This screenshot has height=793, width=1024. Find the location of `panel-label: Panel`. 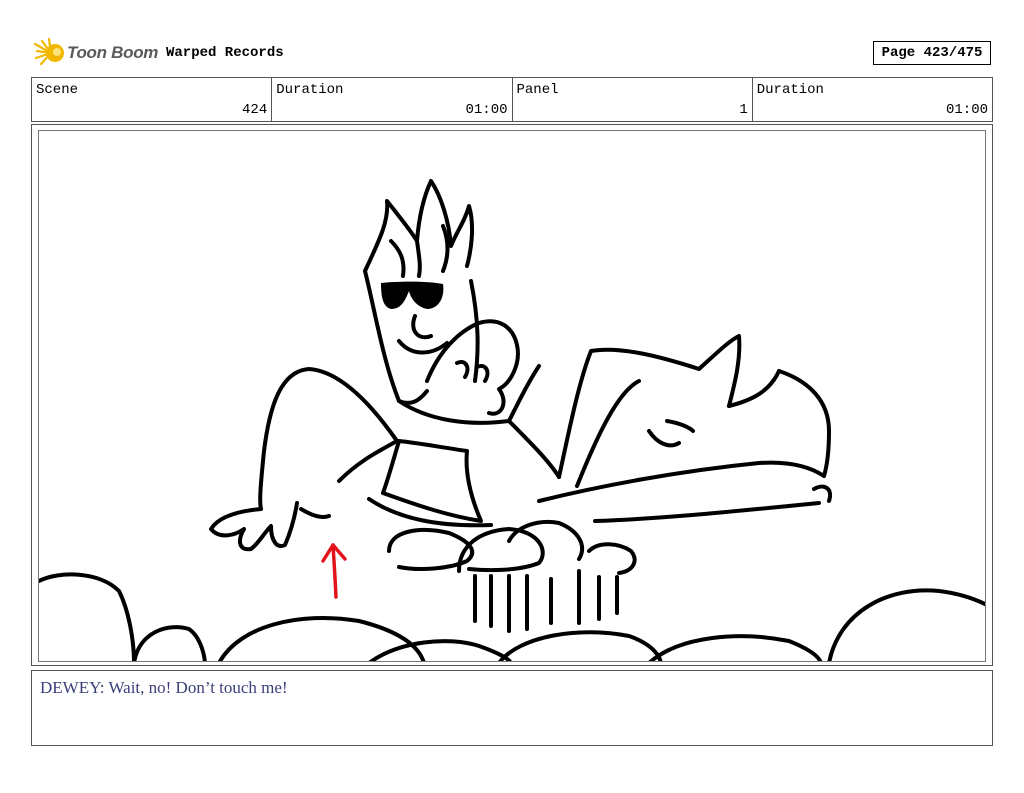

panel-label: Panel is located at coordinates (537, 90).